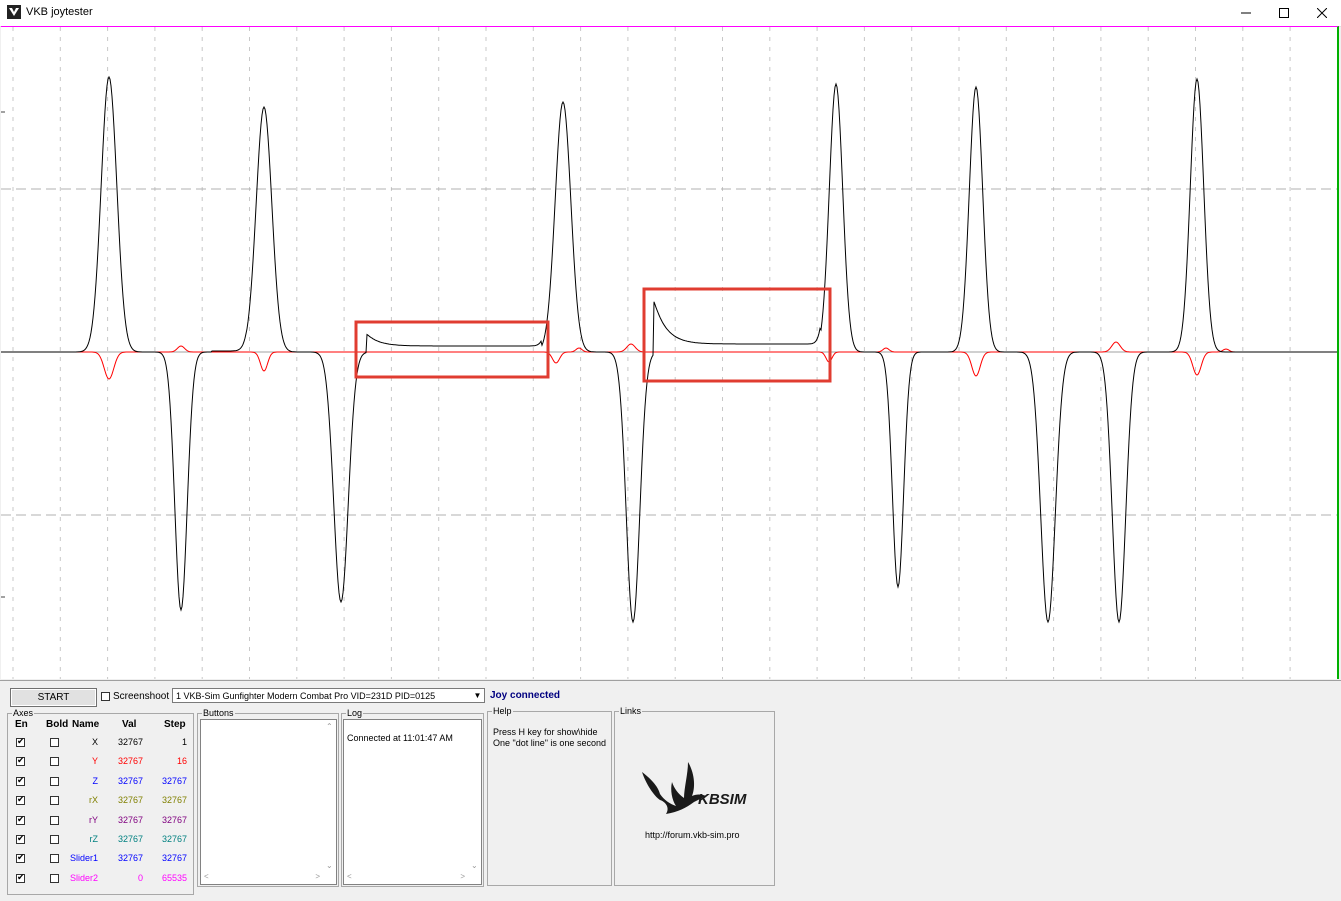 The height and width of the screenshot is (901, 1341). What do you see at coordinates (618, 360) in the screenshot?
I see `y-axis-trace` at bounding box center [618, 360].